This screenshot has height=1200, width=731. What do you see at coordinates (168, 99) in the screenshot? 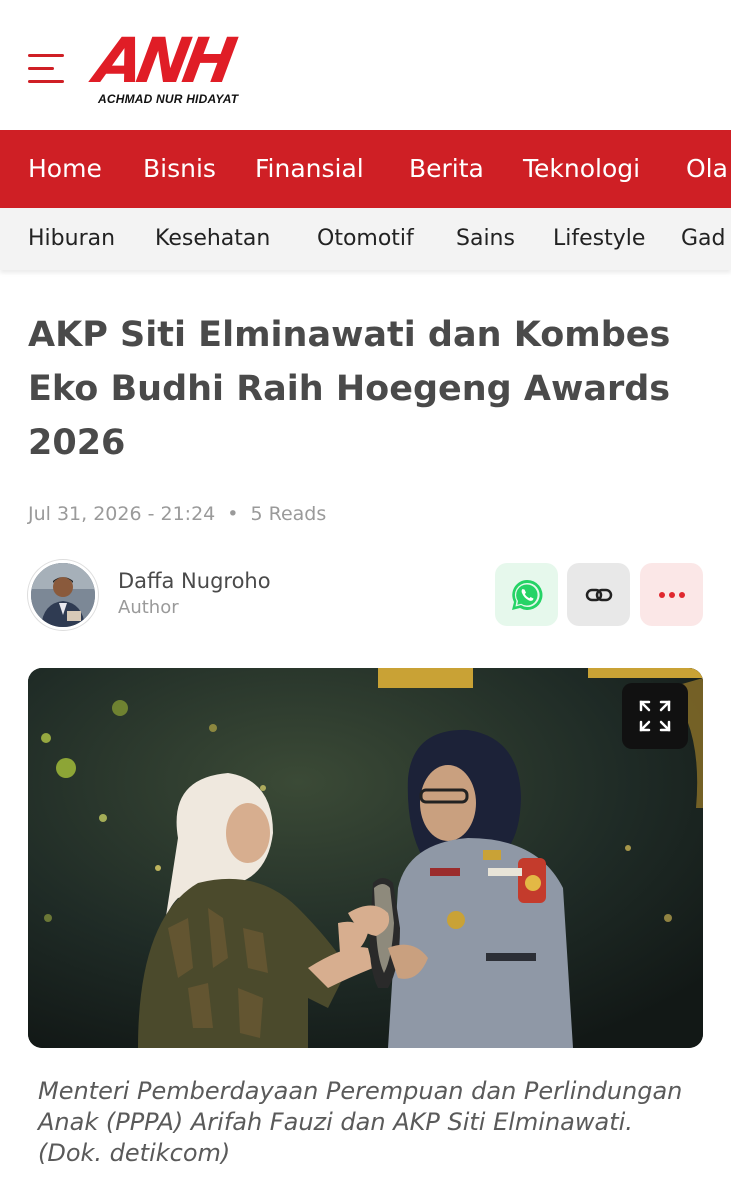
I see `logo-subtitle: ACHMAD NUR HIDAYAT` at bounding box center [168, 99].